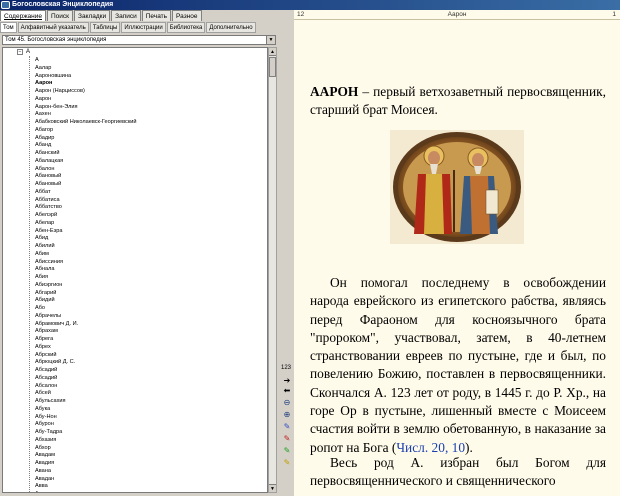 Image resolution: width=620 pixels, height=496 pixels. Describe the element at coordinates (272, 270) in the screenshot. I see `tree-scrollbar: ▲ ▼` at that location.